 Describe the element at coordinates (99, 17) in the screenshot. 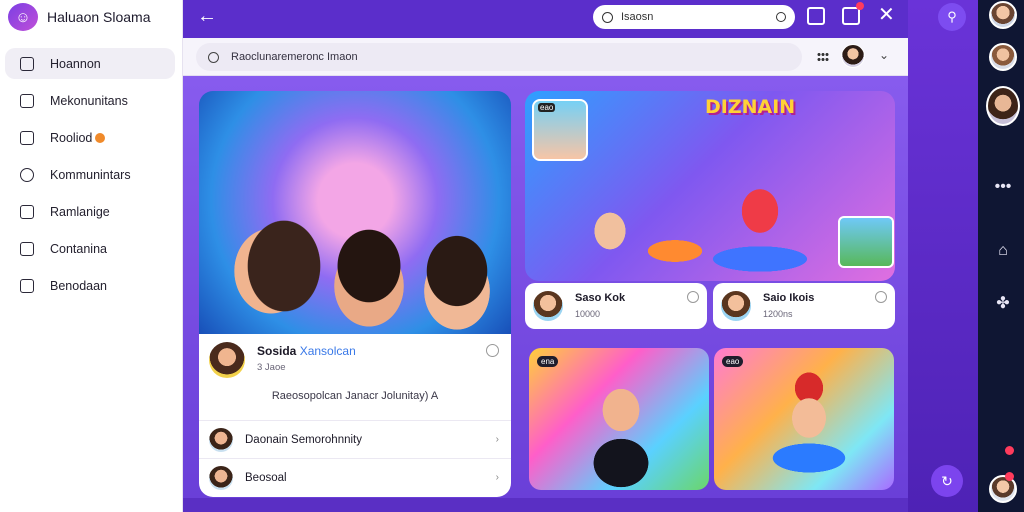

I see `app-name: Haluaon Sloama` at that location.